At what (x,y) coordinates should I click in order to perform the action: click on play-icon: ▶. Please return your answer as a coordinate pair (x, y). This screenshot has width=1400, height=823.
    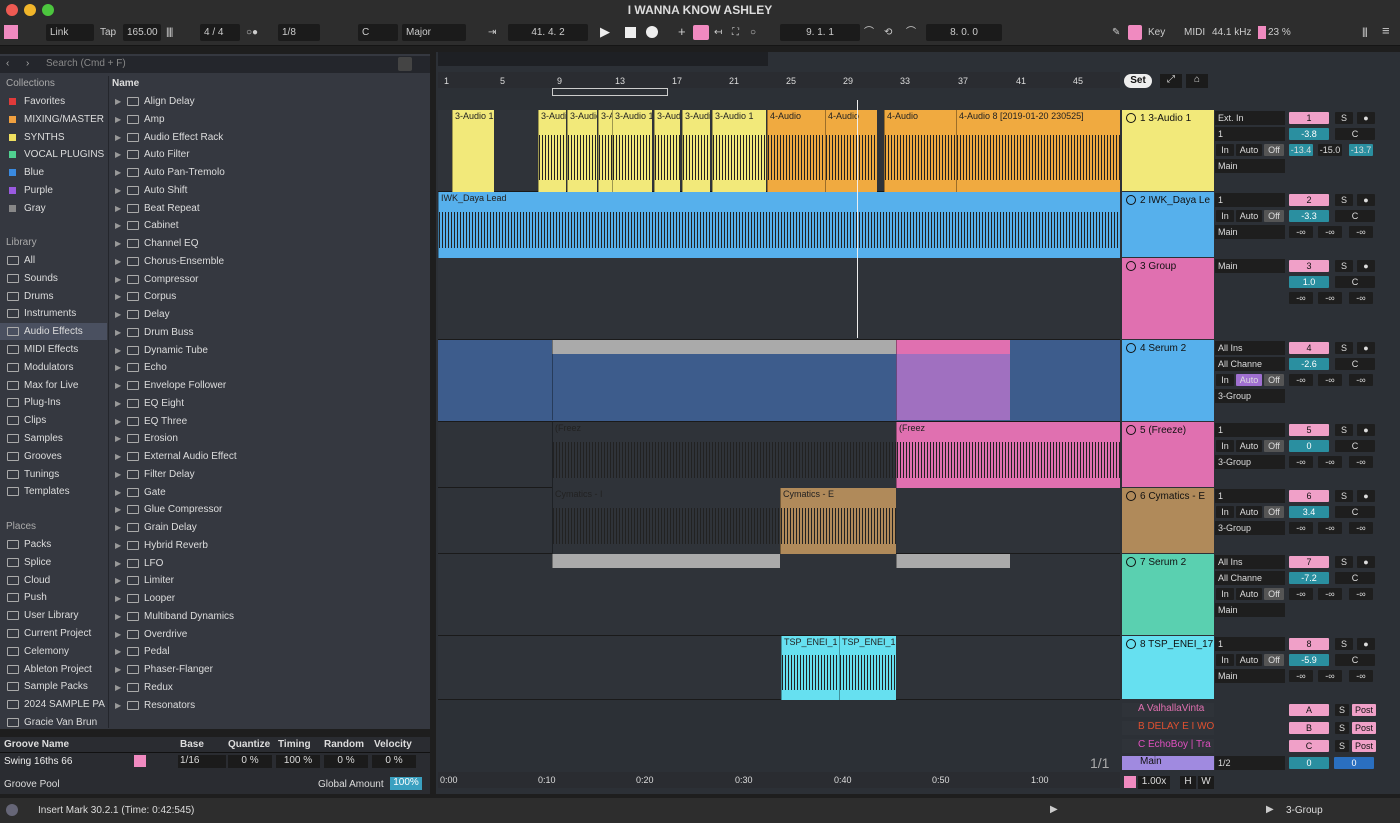
    Looking at the image, I should click on (605, 31).